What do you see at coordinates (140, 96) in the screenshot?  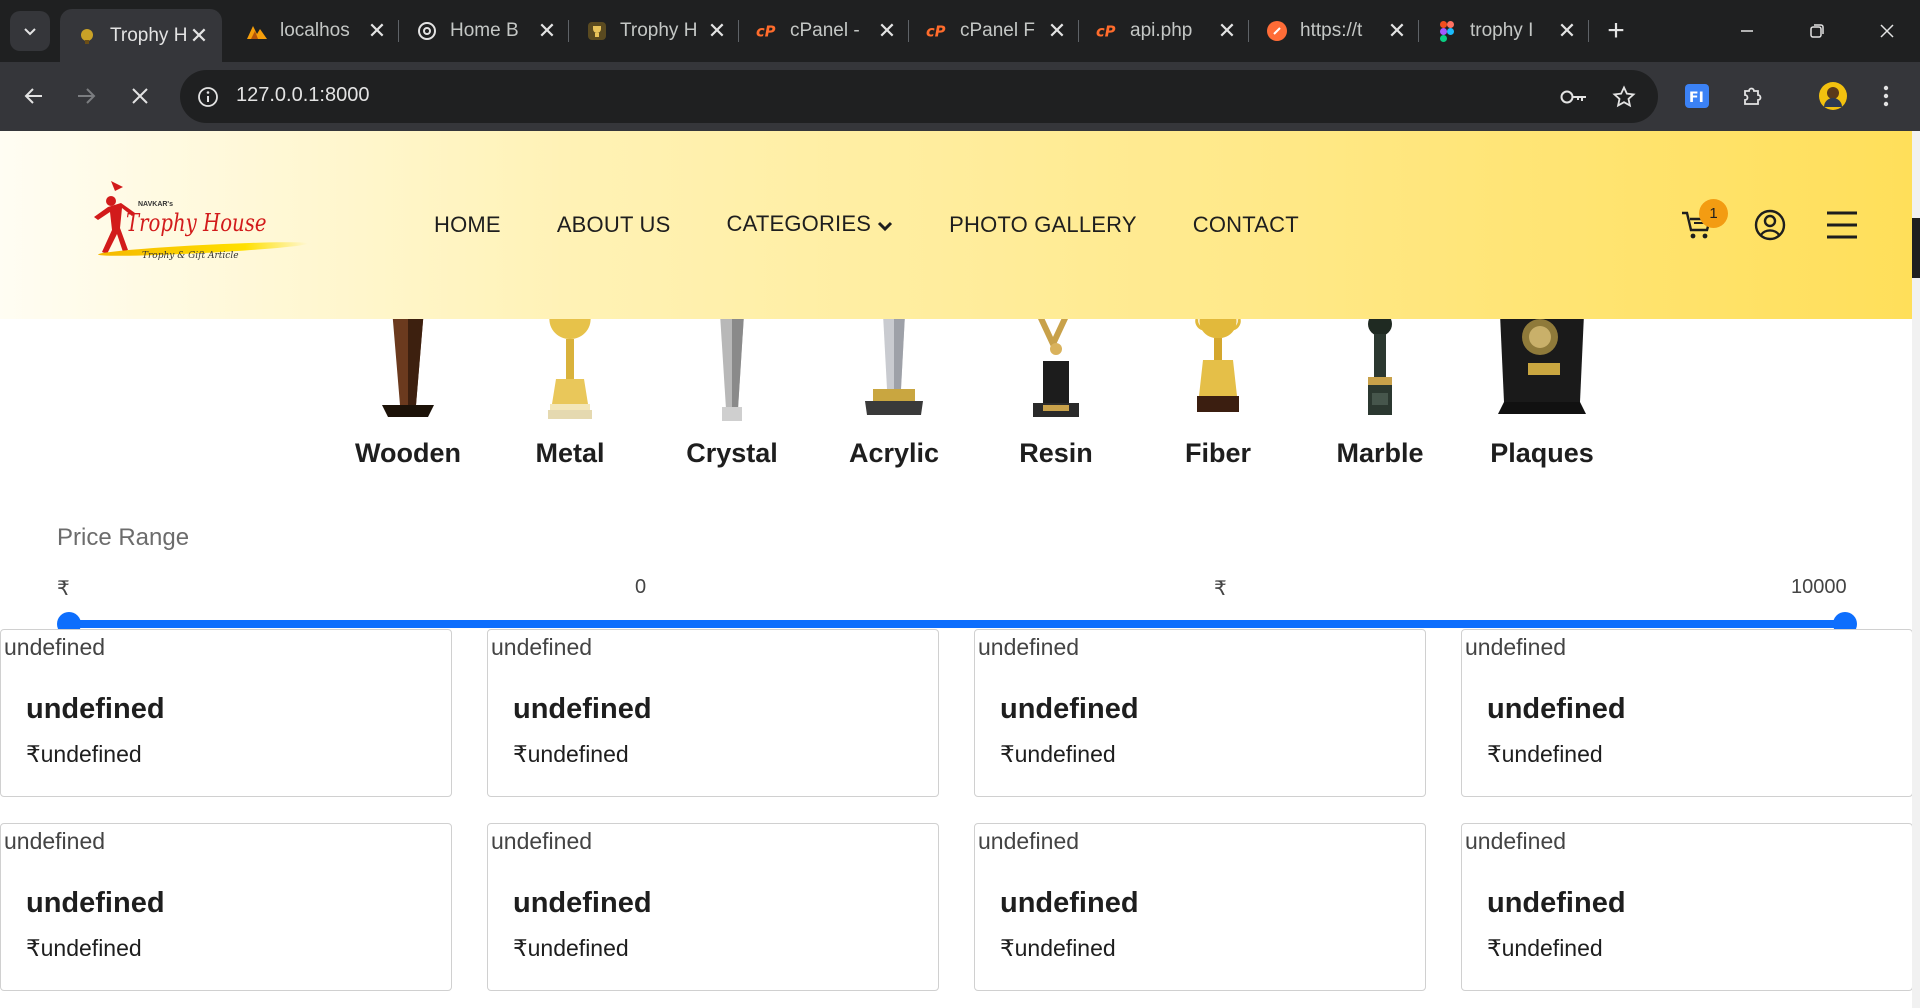 I see `stop-loading-button` at bounding box center [140, 96].